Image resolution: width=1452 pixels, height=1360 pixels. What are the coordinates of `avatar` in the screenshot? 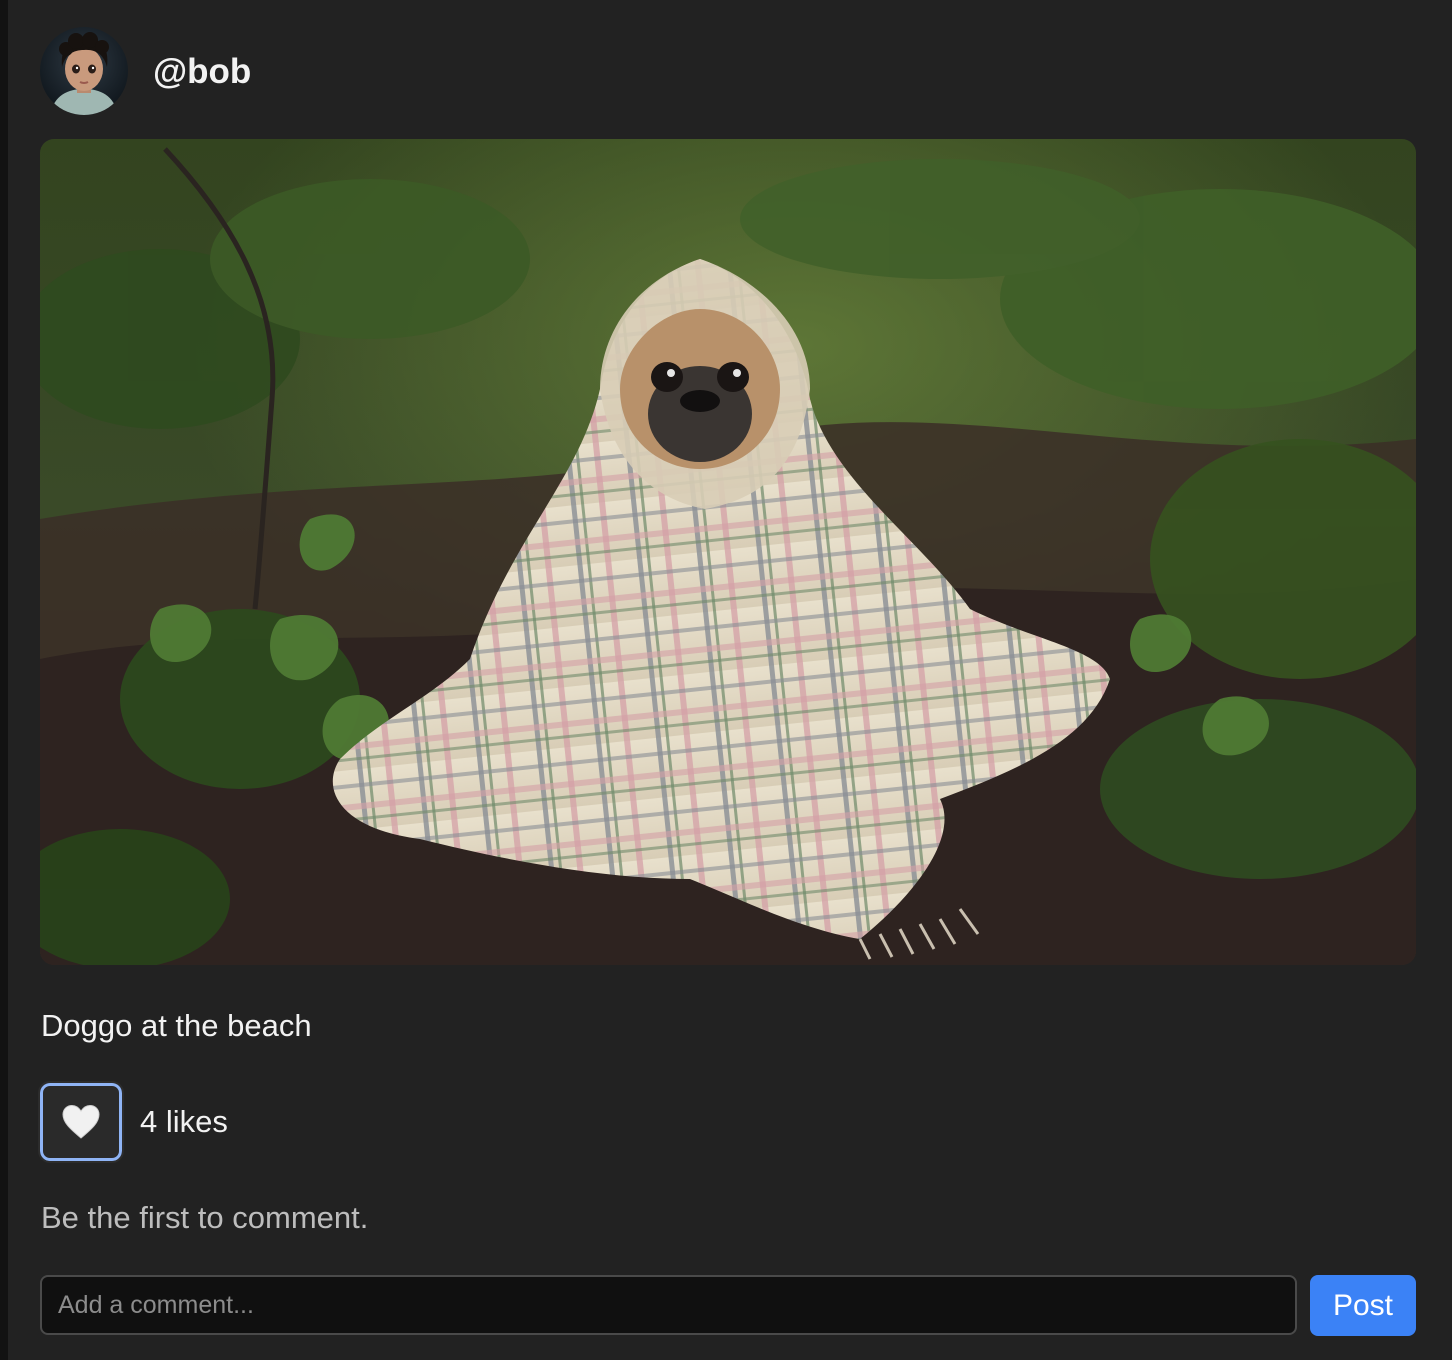 It's located at (84, 71).